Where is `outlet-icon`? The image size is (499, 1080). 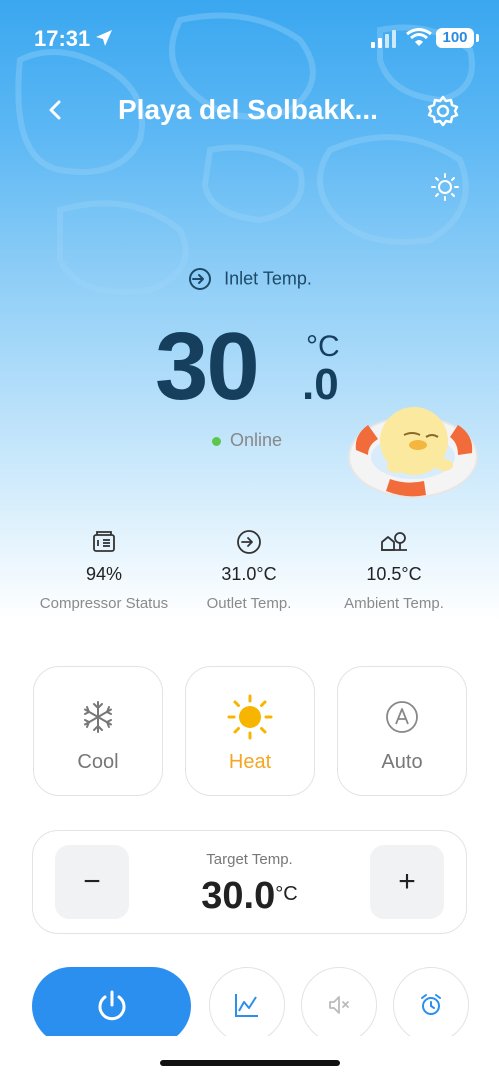
outlet-icon is located at coordinates (249, 542).